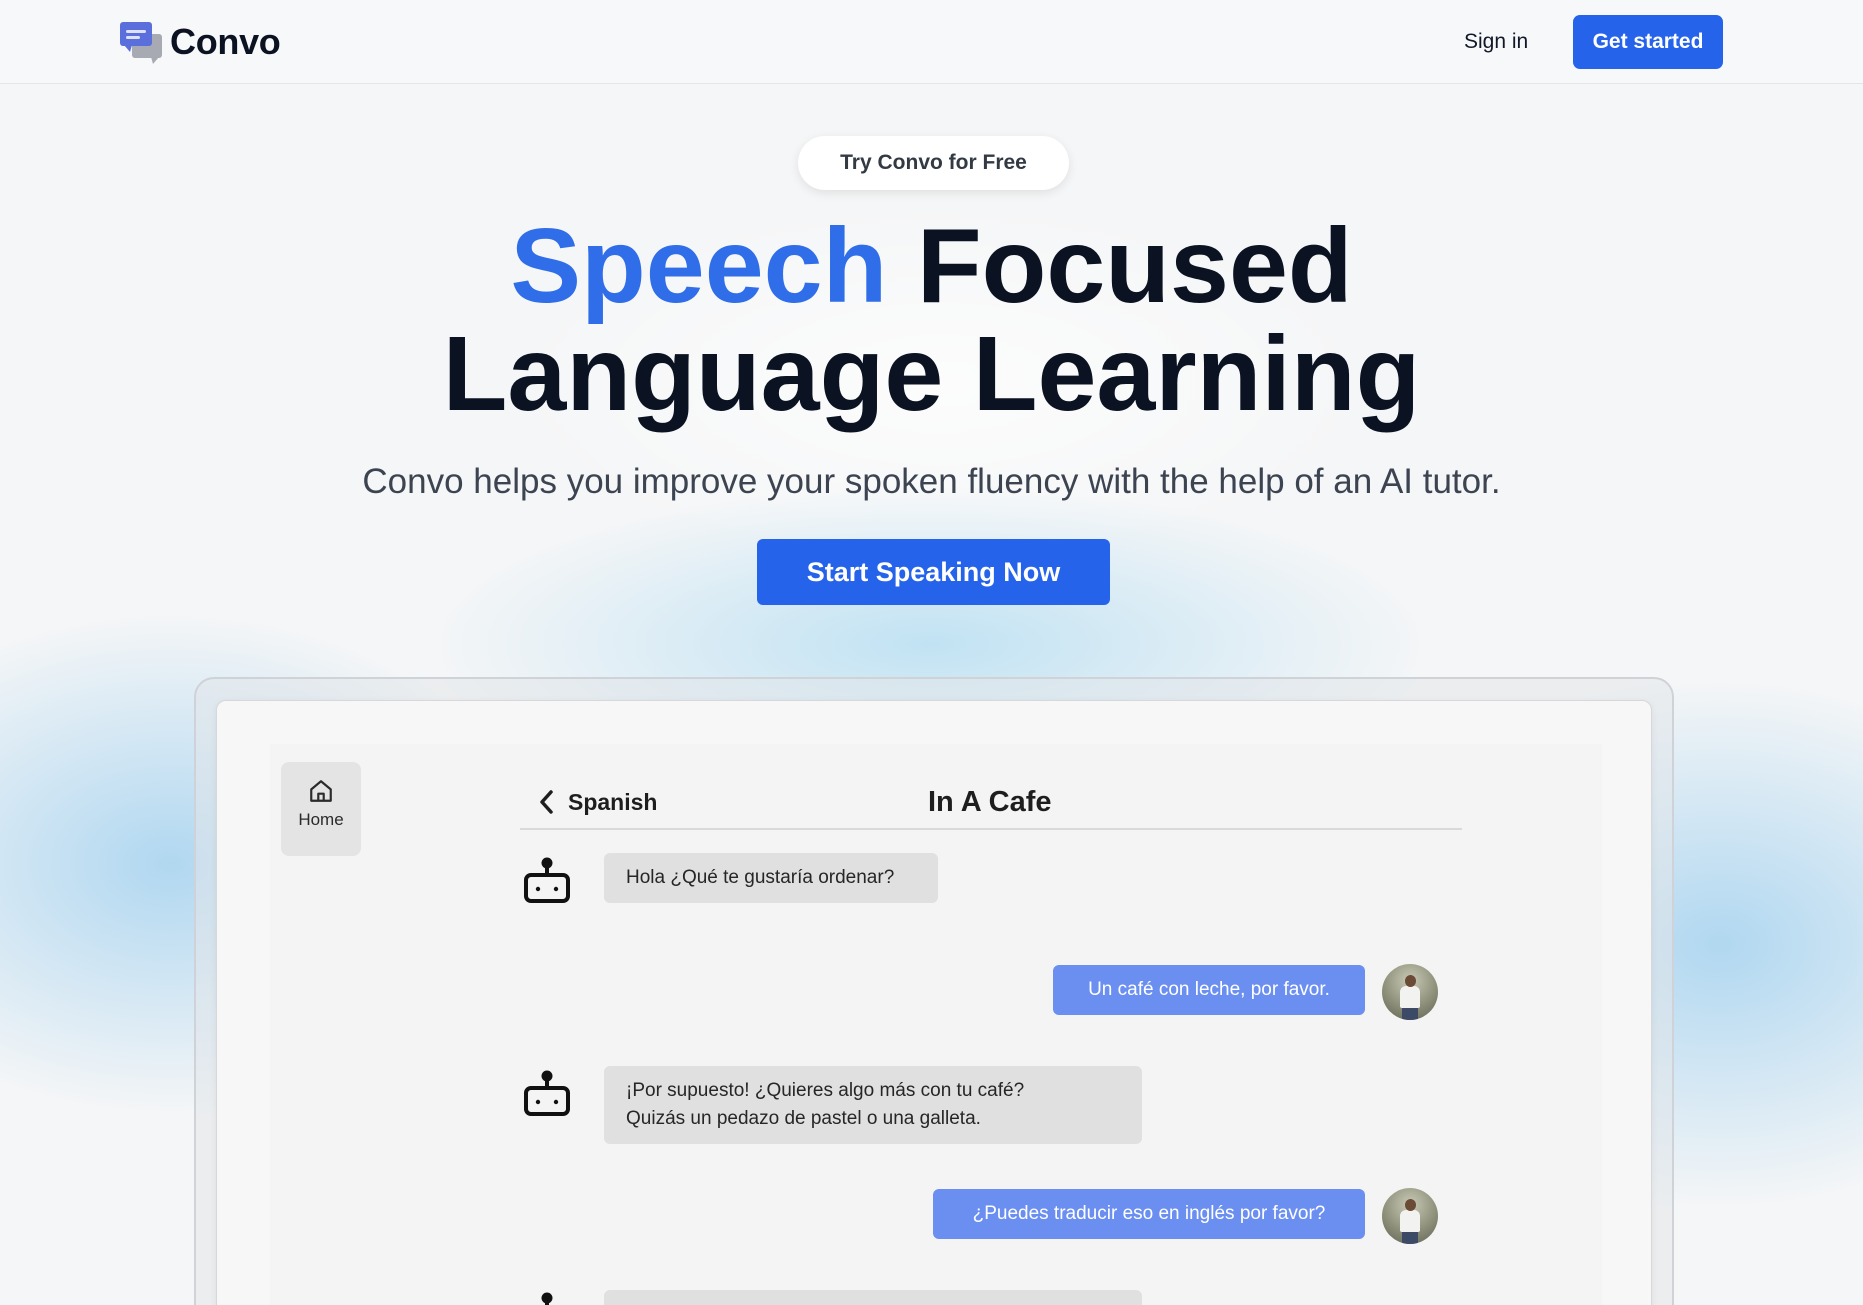 The width and height of the screenshot is (1863, 1305). Describe the element at coordinates (1648, 42) in the screenshot. I see `get-started-button: Get started` at that location.